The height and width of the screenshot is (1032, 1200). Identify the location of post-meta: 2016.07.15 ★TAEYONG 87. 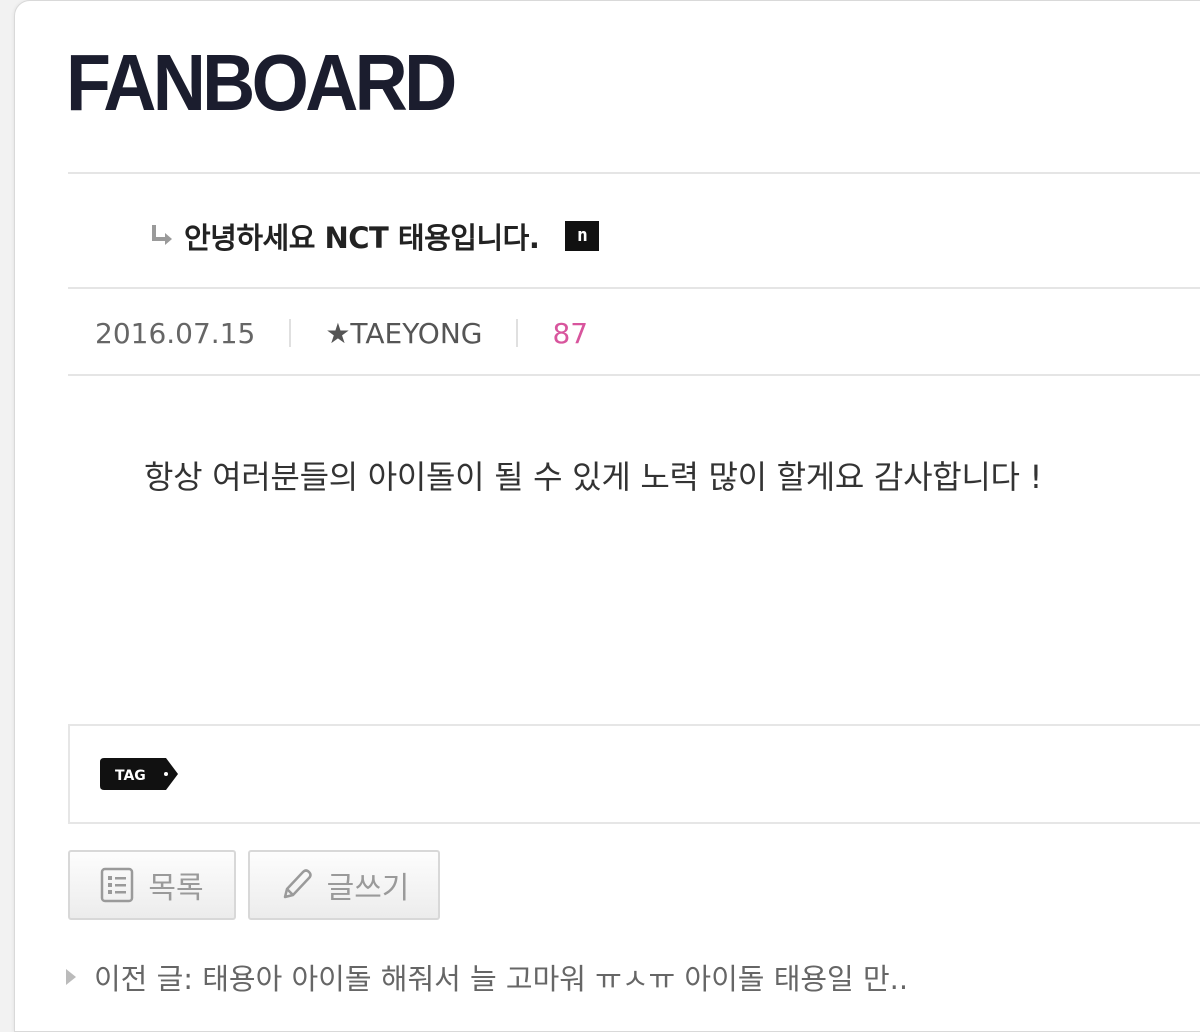
(341, 333).